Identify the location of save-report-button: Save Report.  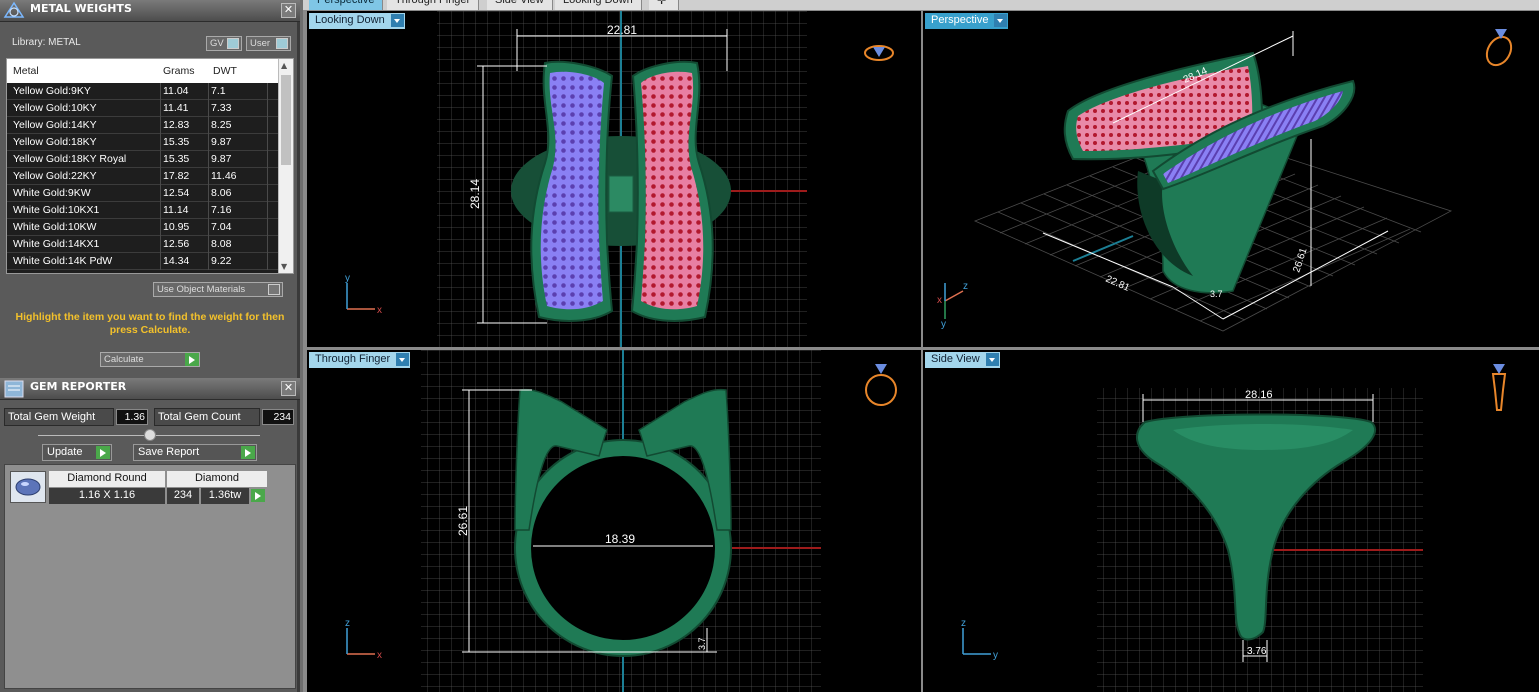
(195, 452).